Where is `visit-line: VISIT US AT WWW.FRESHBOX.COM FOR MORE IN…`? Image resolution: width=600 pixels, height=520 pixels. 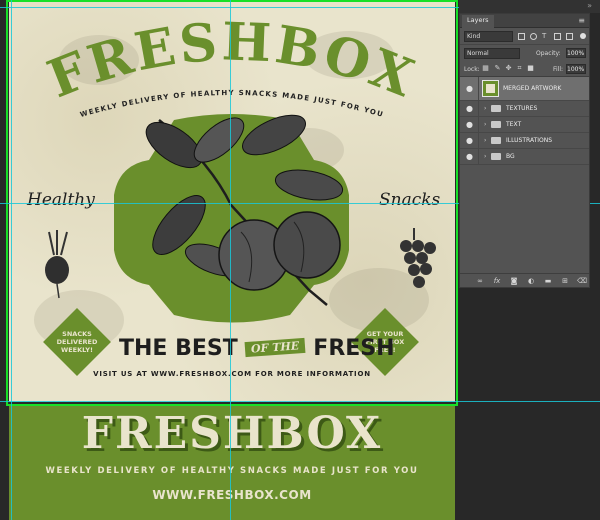
visit-line: VISIT US AT WWW.FRESHBOX.COM FOR MORE IN… is located at coordinates (232, 374).